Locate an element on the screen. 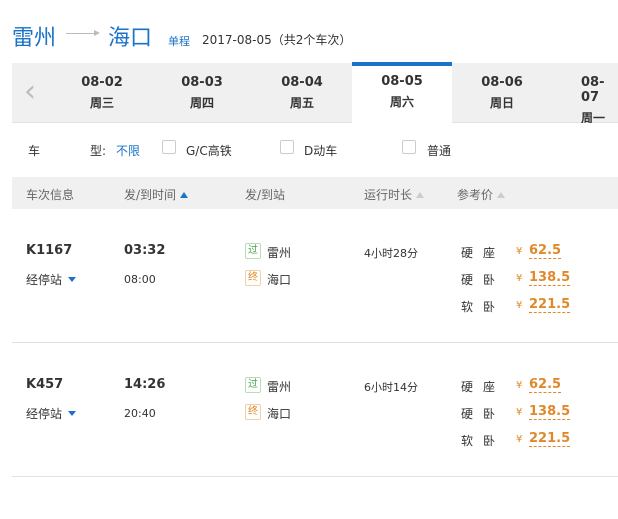  trip-date-summary: 2017-08-05（共2个车次） is located at coordinates (277, 40).